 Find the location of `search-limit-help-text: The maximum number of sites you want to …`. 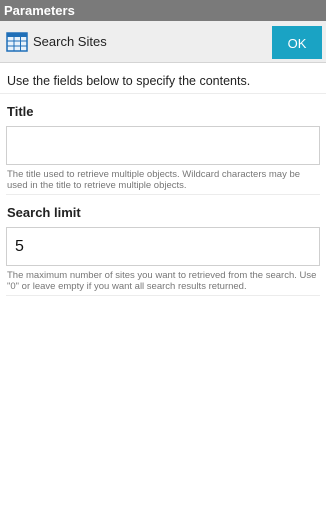

search-limit-help-text: The maximum number of sites you want to … is located at coordinates (162, 281).